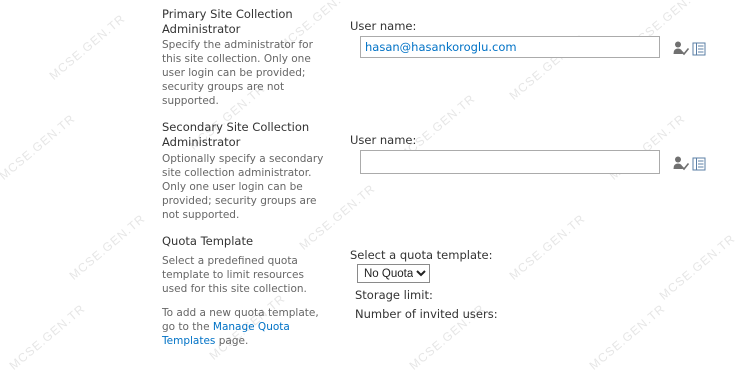  Describe the element at coordinates (236, 134) in the screenshot. I see `secondary-admin-title: Secondary Site Collection Administrator` at that location.